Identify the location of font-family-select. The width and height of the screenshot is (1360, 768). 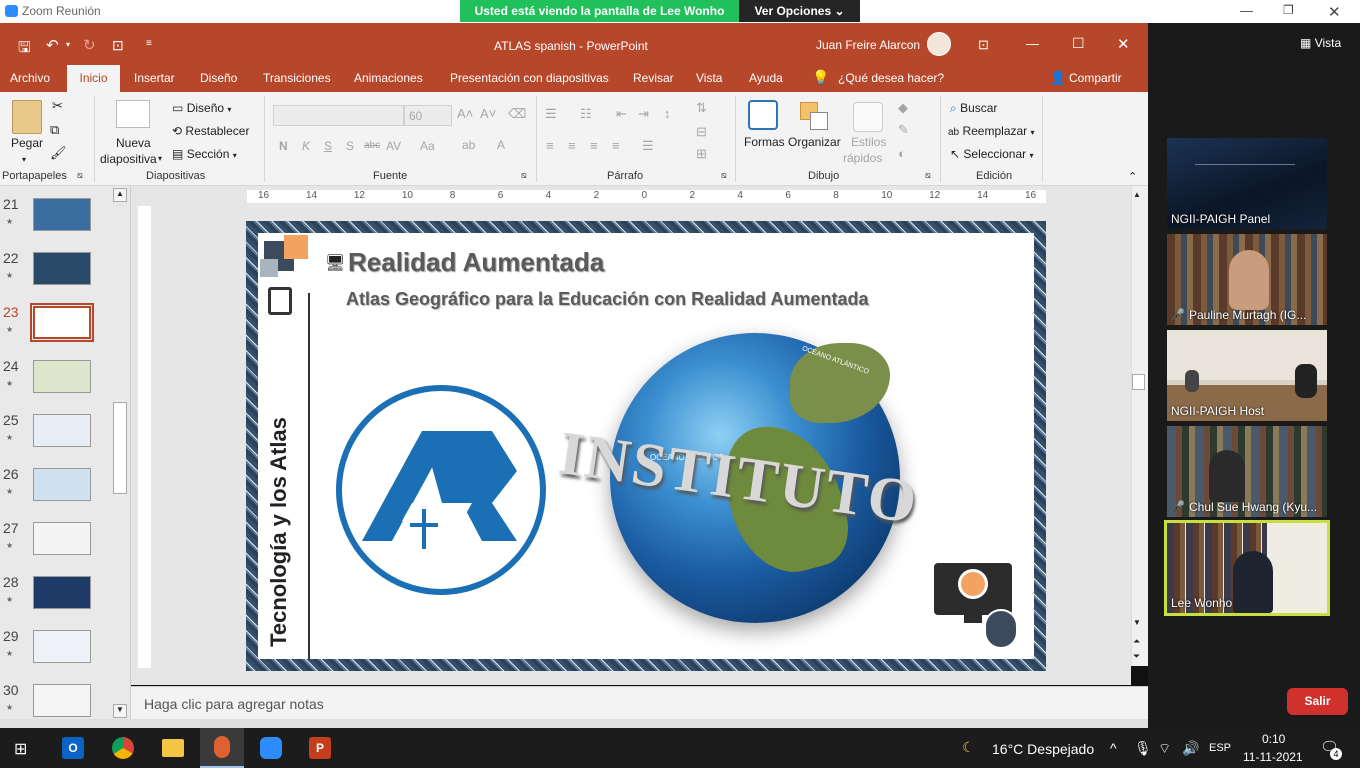
(338, 115).